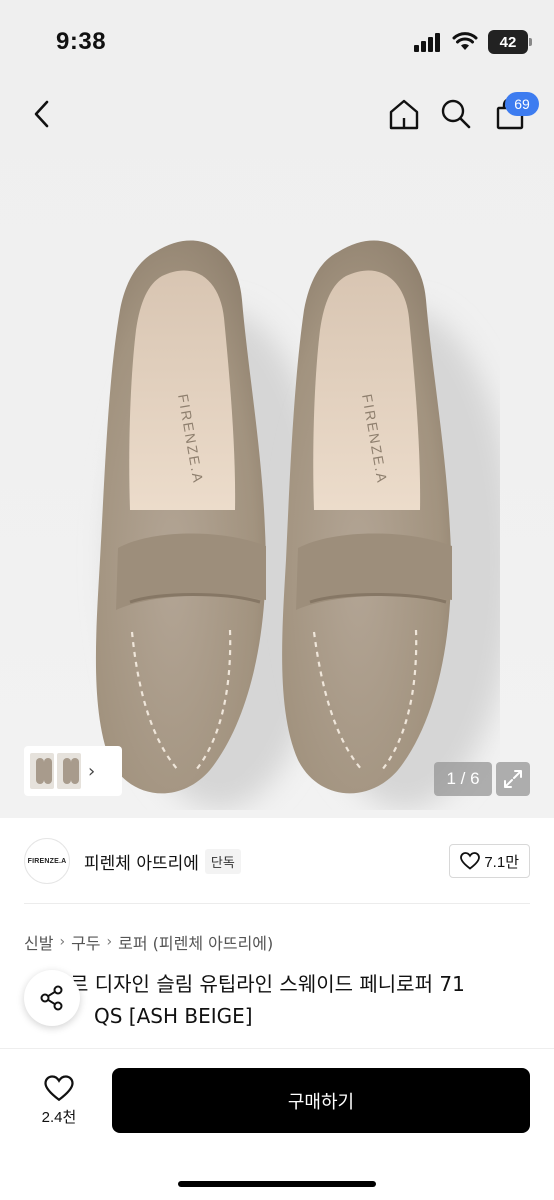  I want to click on search-button, so click(456, 114).